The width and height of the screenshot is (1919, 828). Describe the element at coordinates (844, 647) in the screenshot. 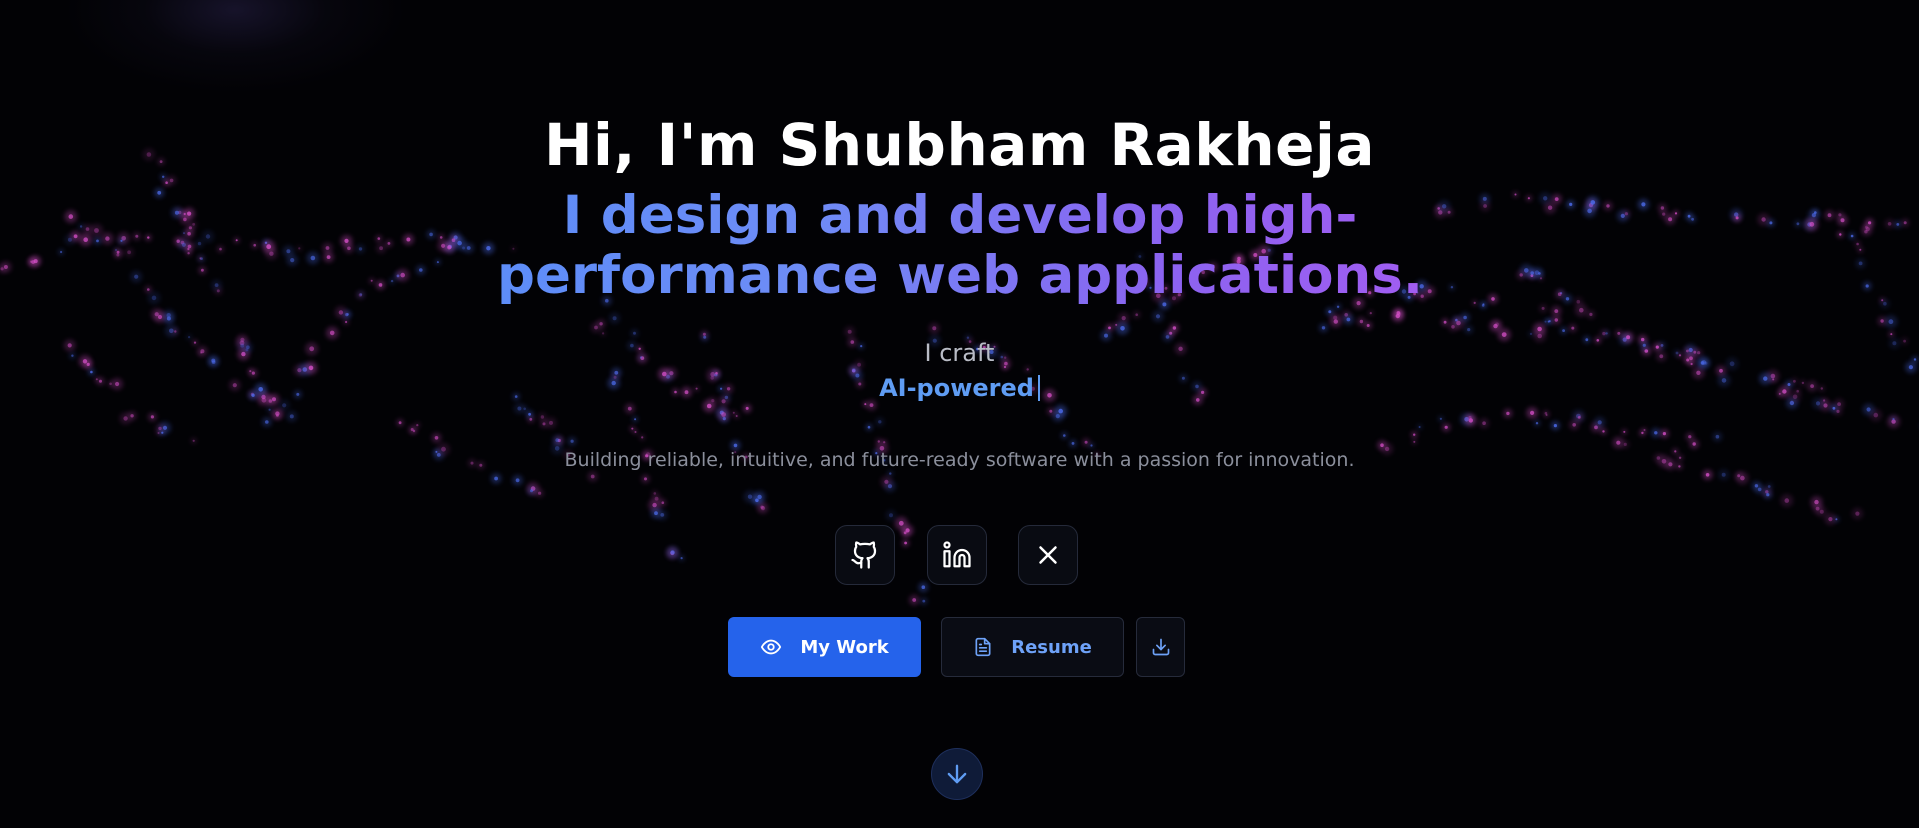

I see `my-work-label: My Work` at that location.